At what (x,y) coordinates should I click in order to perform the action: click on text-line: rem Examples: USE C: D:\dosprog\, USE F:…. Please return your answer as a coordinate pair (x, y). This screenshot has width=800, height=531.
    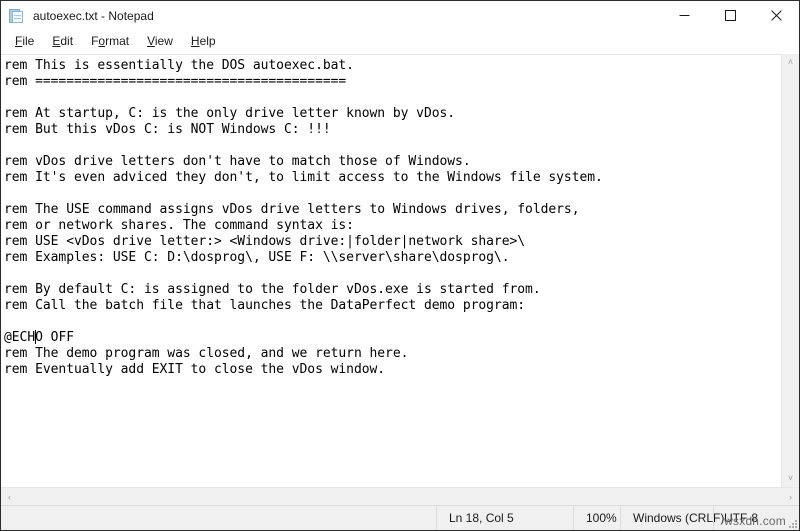
    Looking at the image, I should click on (257, 257).